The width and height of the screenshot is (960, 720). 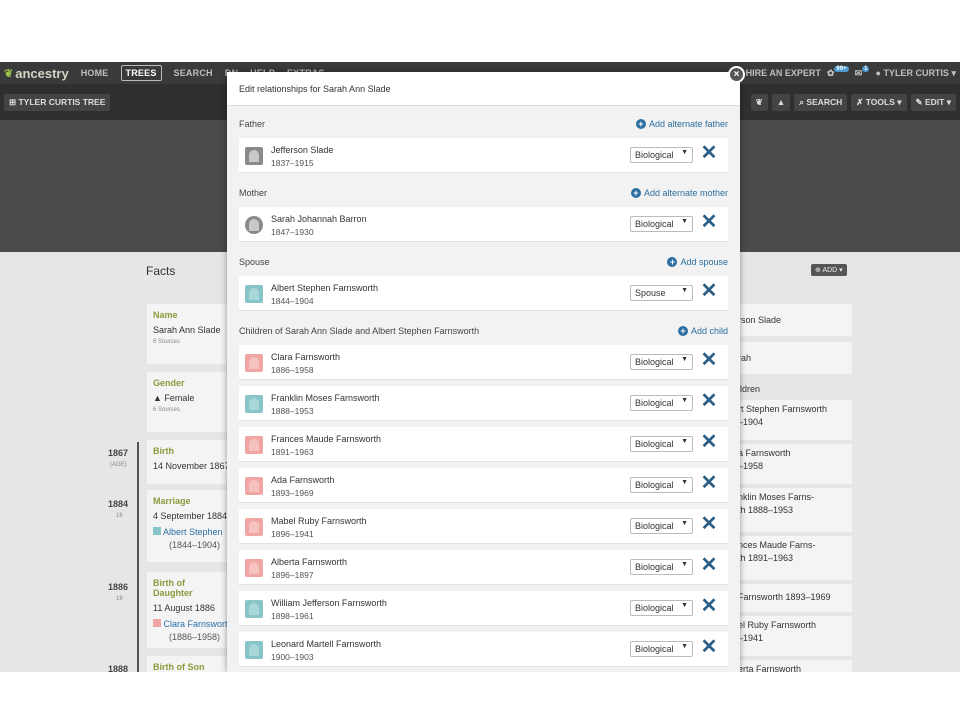 I want to click on hire-expert-link: HIRE AN EXPERT, so click(x=783, y=73).